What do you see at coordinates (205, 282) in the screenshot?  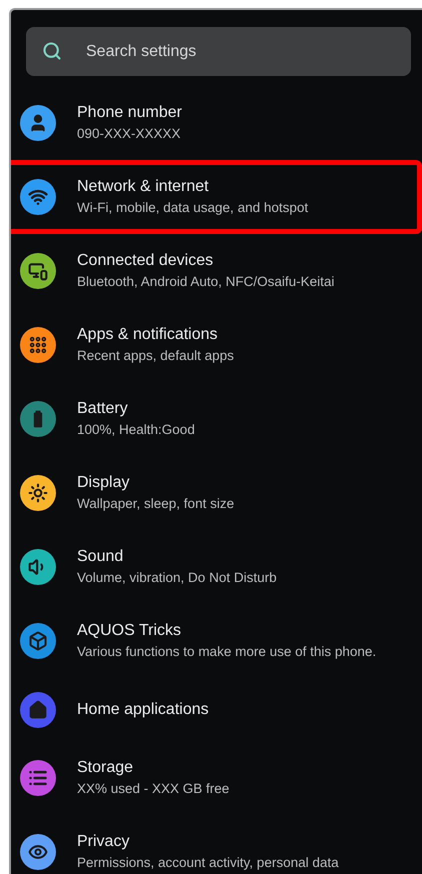 I see `item-subtitle: Bluetooth, Android Auto, NFC/Osaifu-Keitai` at bounding box center [205, 282].